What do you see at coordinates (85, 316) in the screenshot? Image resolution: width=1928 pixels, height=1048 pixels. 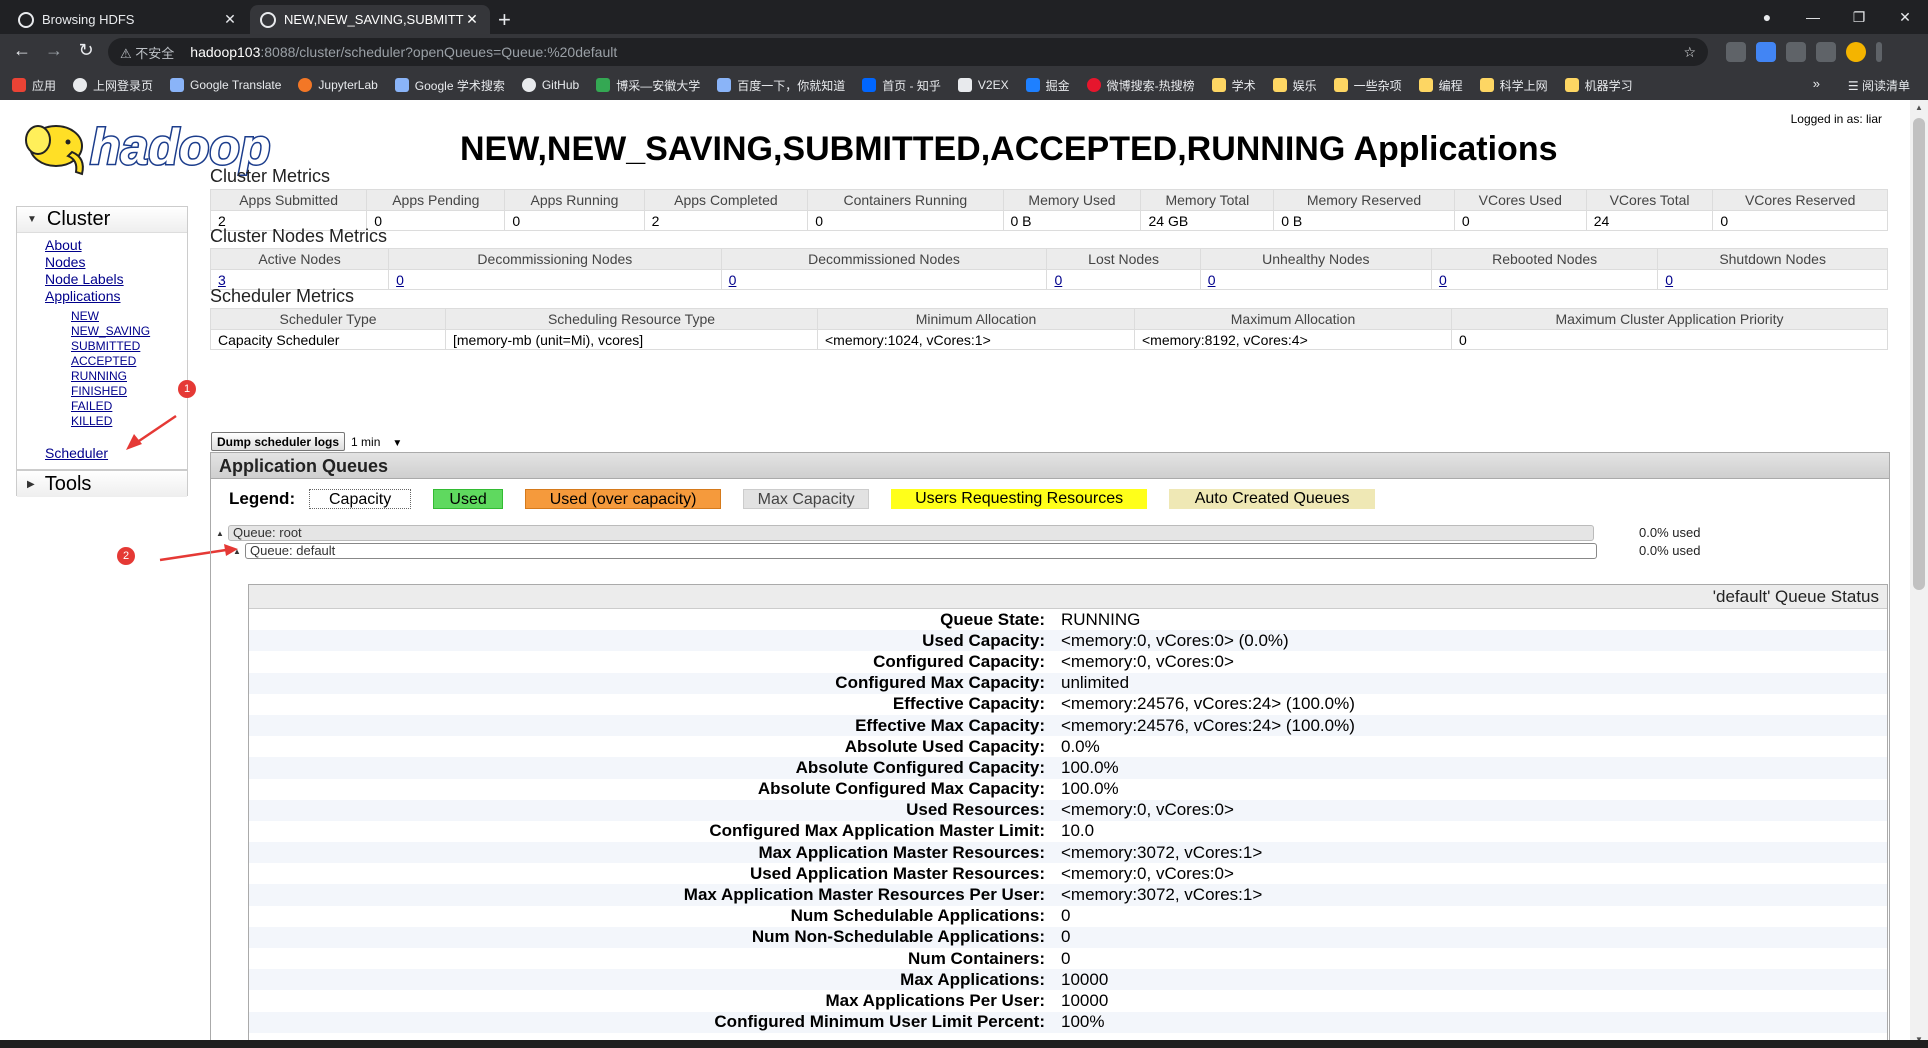 I see `nav-link-new: NEW` at bounding box center [85, 316].